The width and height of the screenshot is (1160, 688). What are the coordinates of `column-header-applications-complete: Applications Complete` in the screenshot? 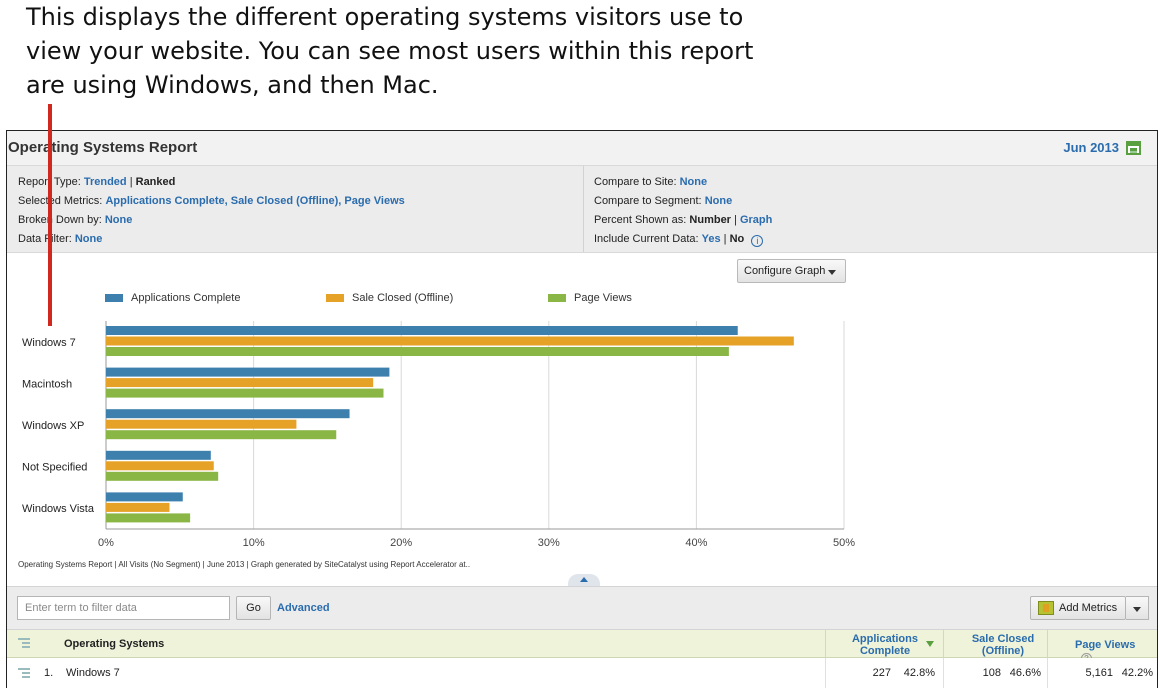 It's located at (885, 645).